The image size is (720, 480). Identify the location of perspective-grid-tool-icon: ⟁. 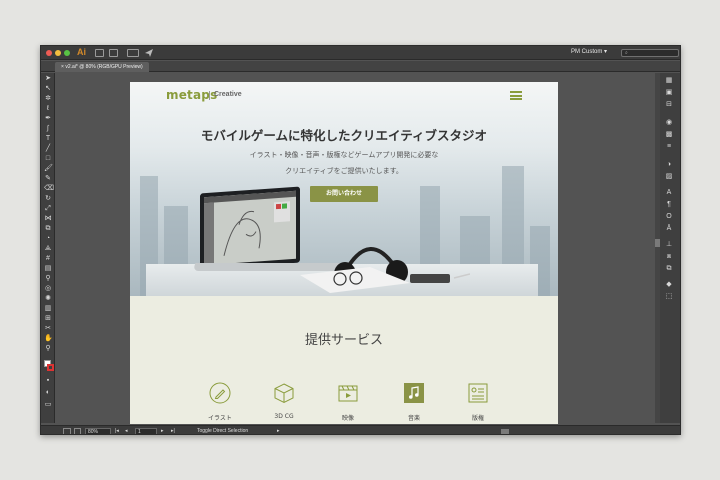
(48, 249).